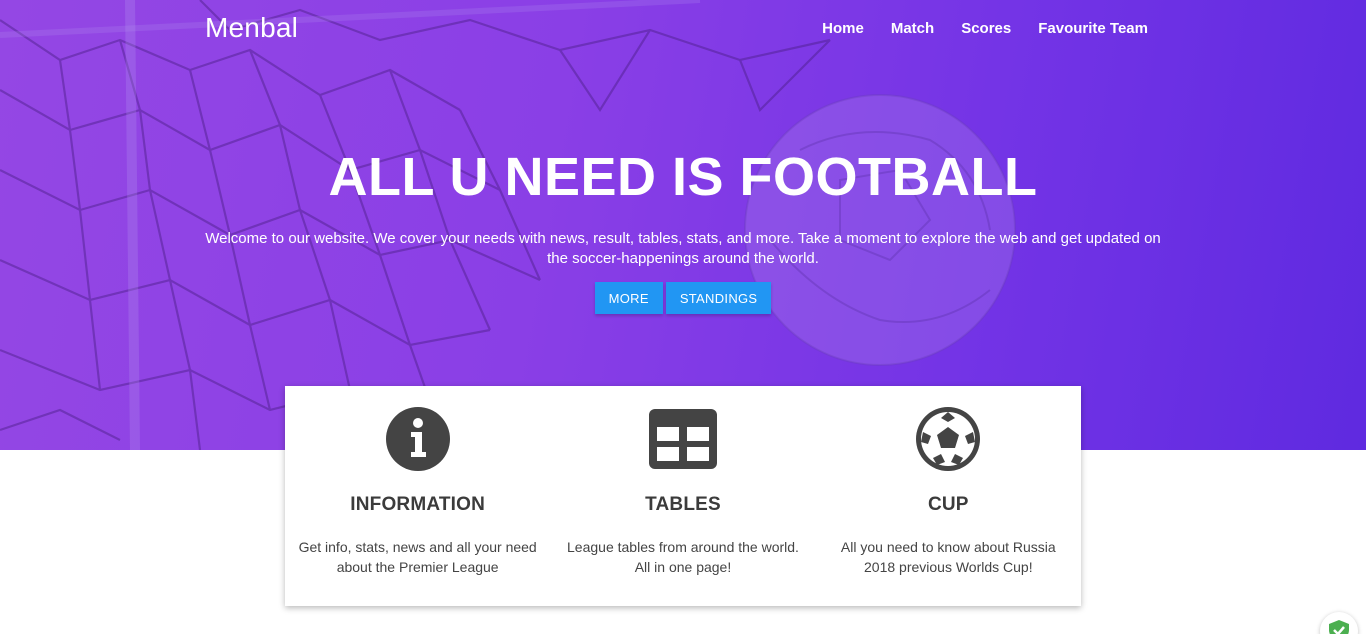 This screenshot has width=1366, height=634. What do you see at coordinates (251, 28) in the screenshot?
I see `brand-logo: Menbal` at bounding box center [251, 28].